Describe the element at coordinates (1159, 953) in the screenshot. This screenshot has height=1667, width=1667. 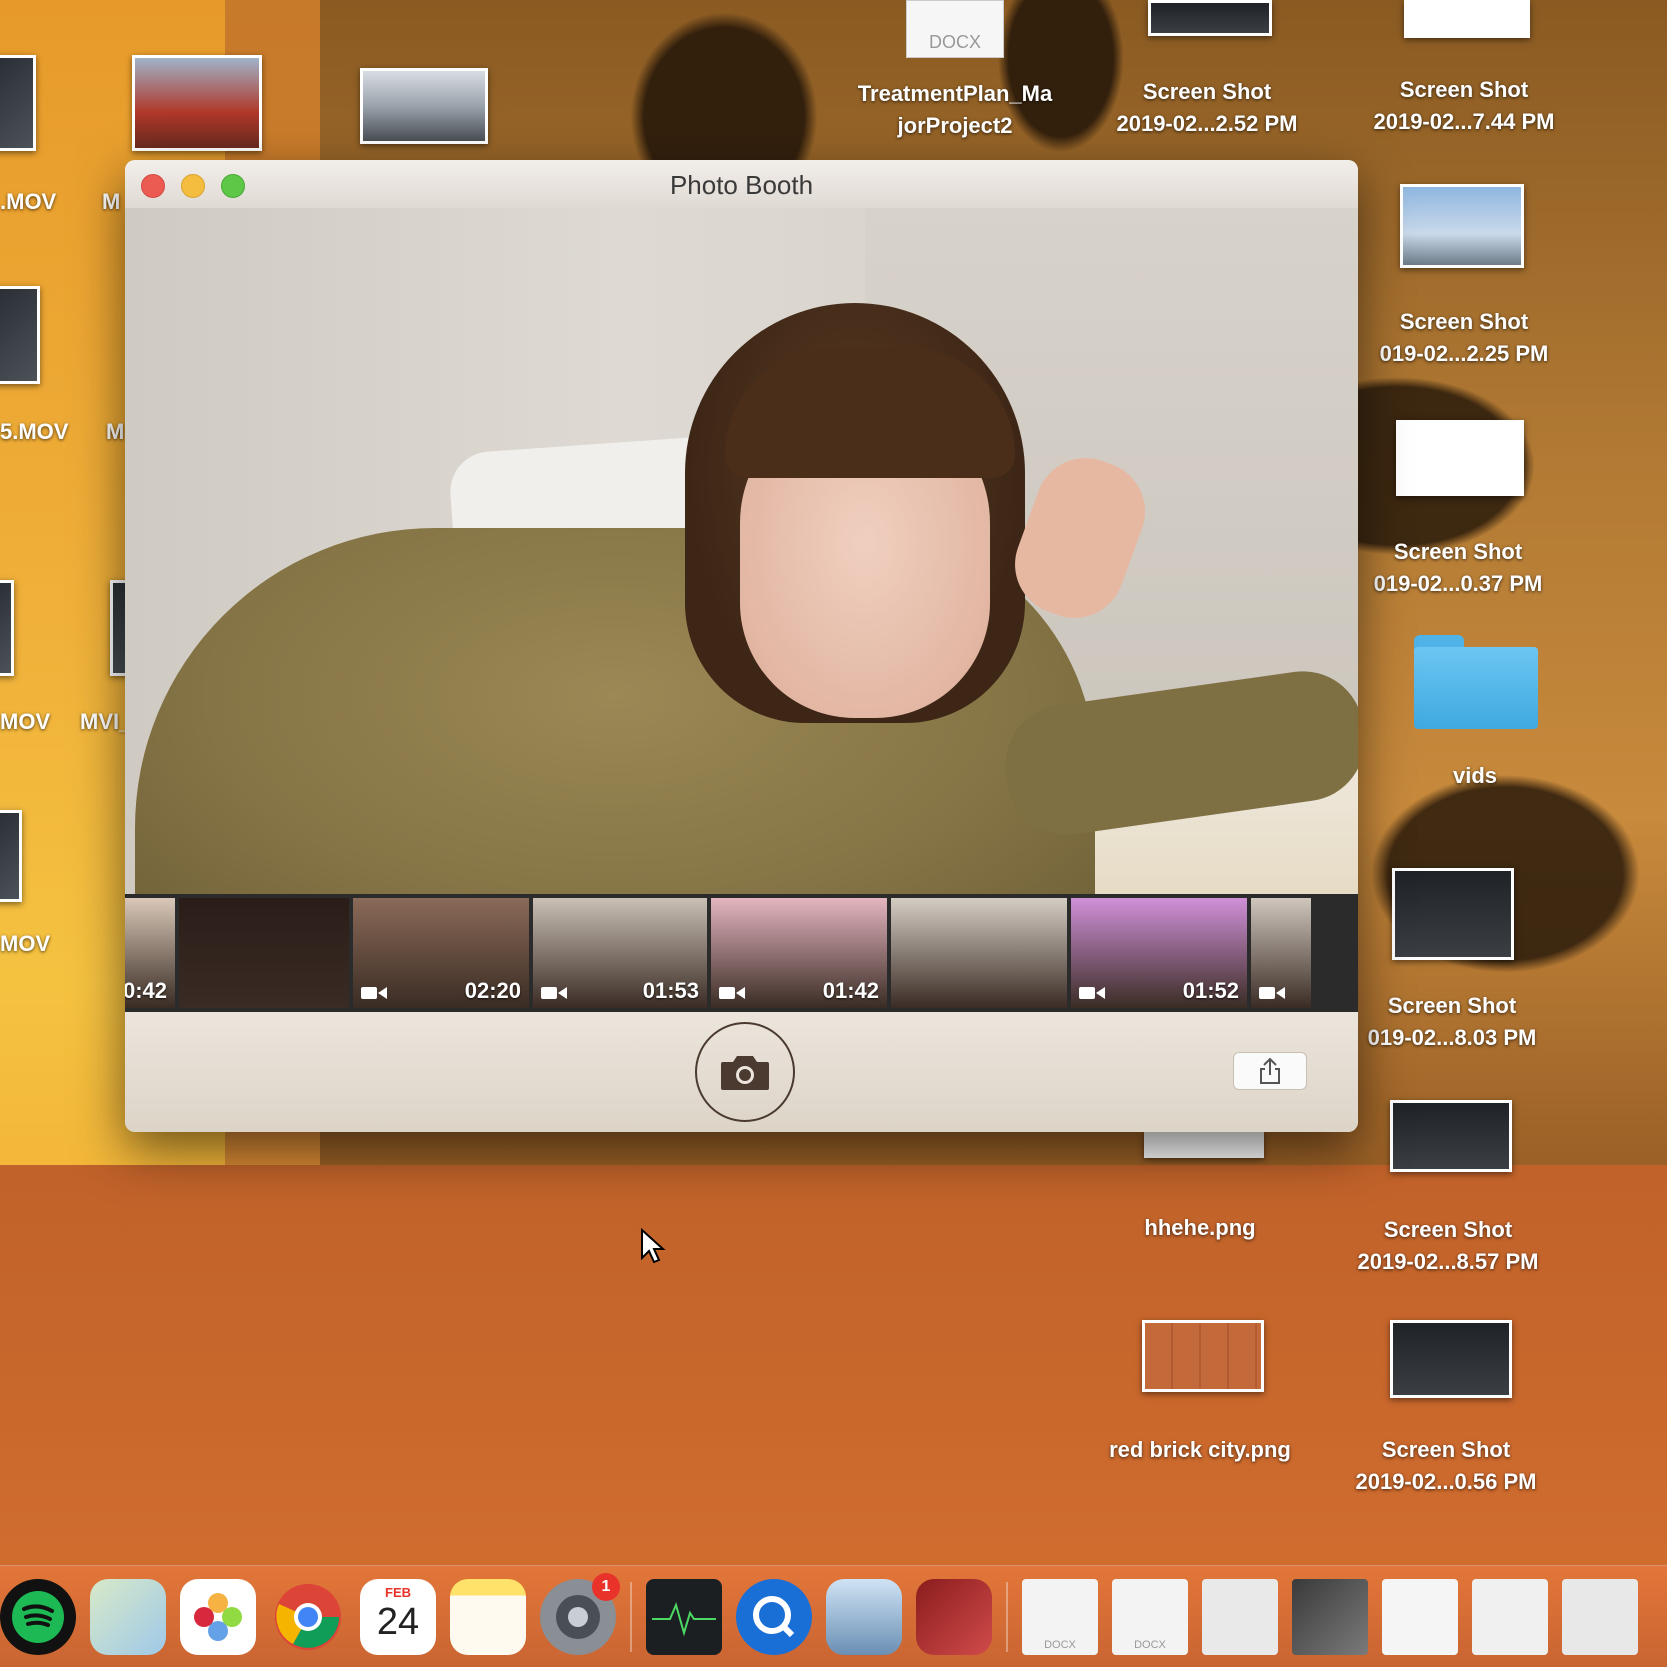
I see `filmstrip-thumbnail: 01:52` at that location.